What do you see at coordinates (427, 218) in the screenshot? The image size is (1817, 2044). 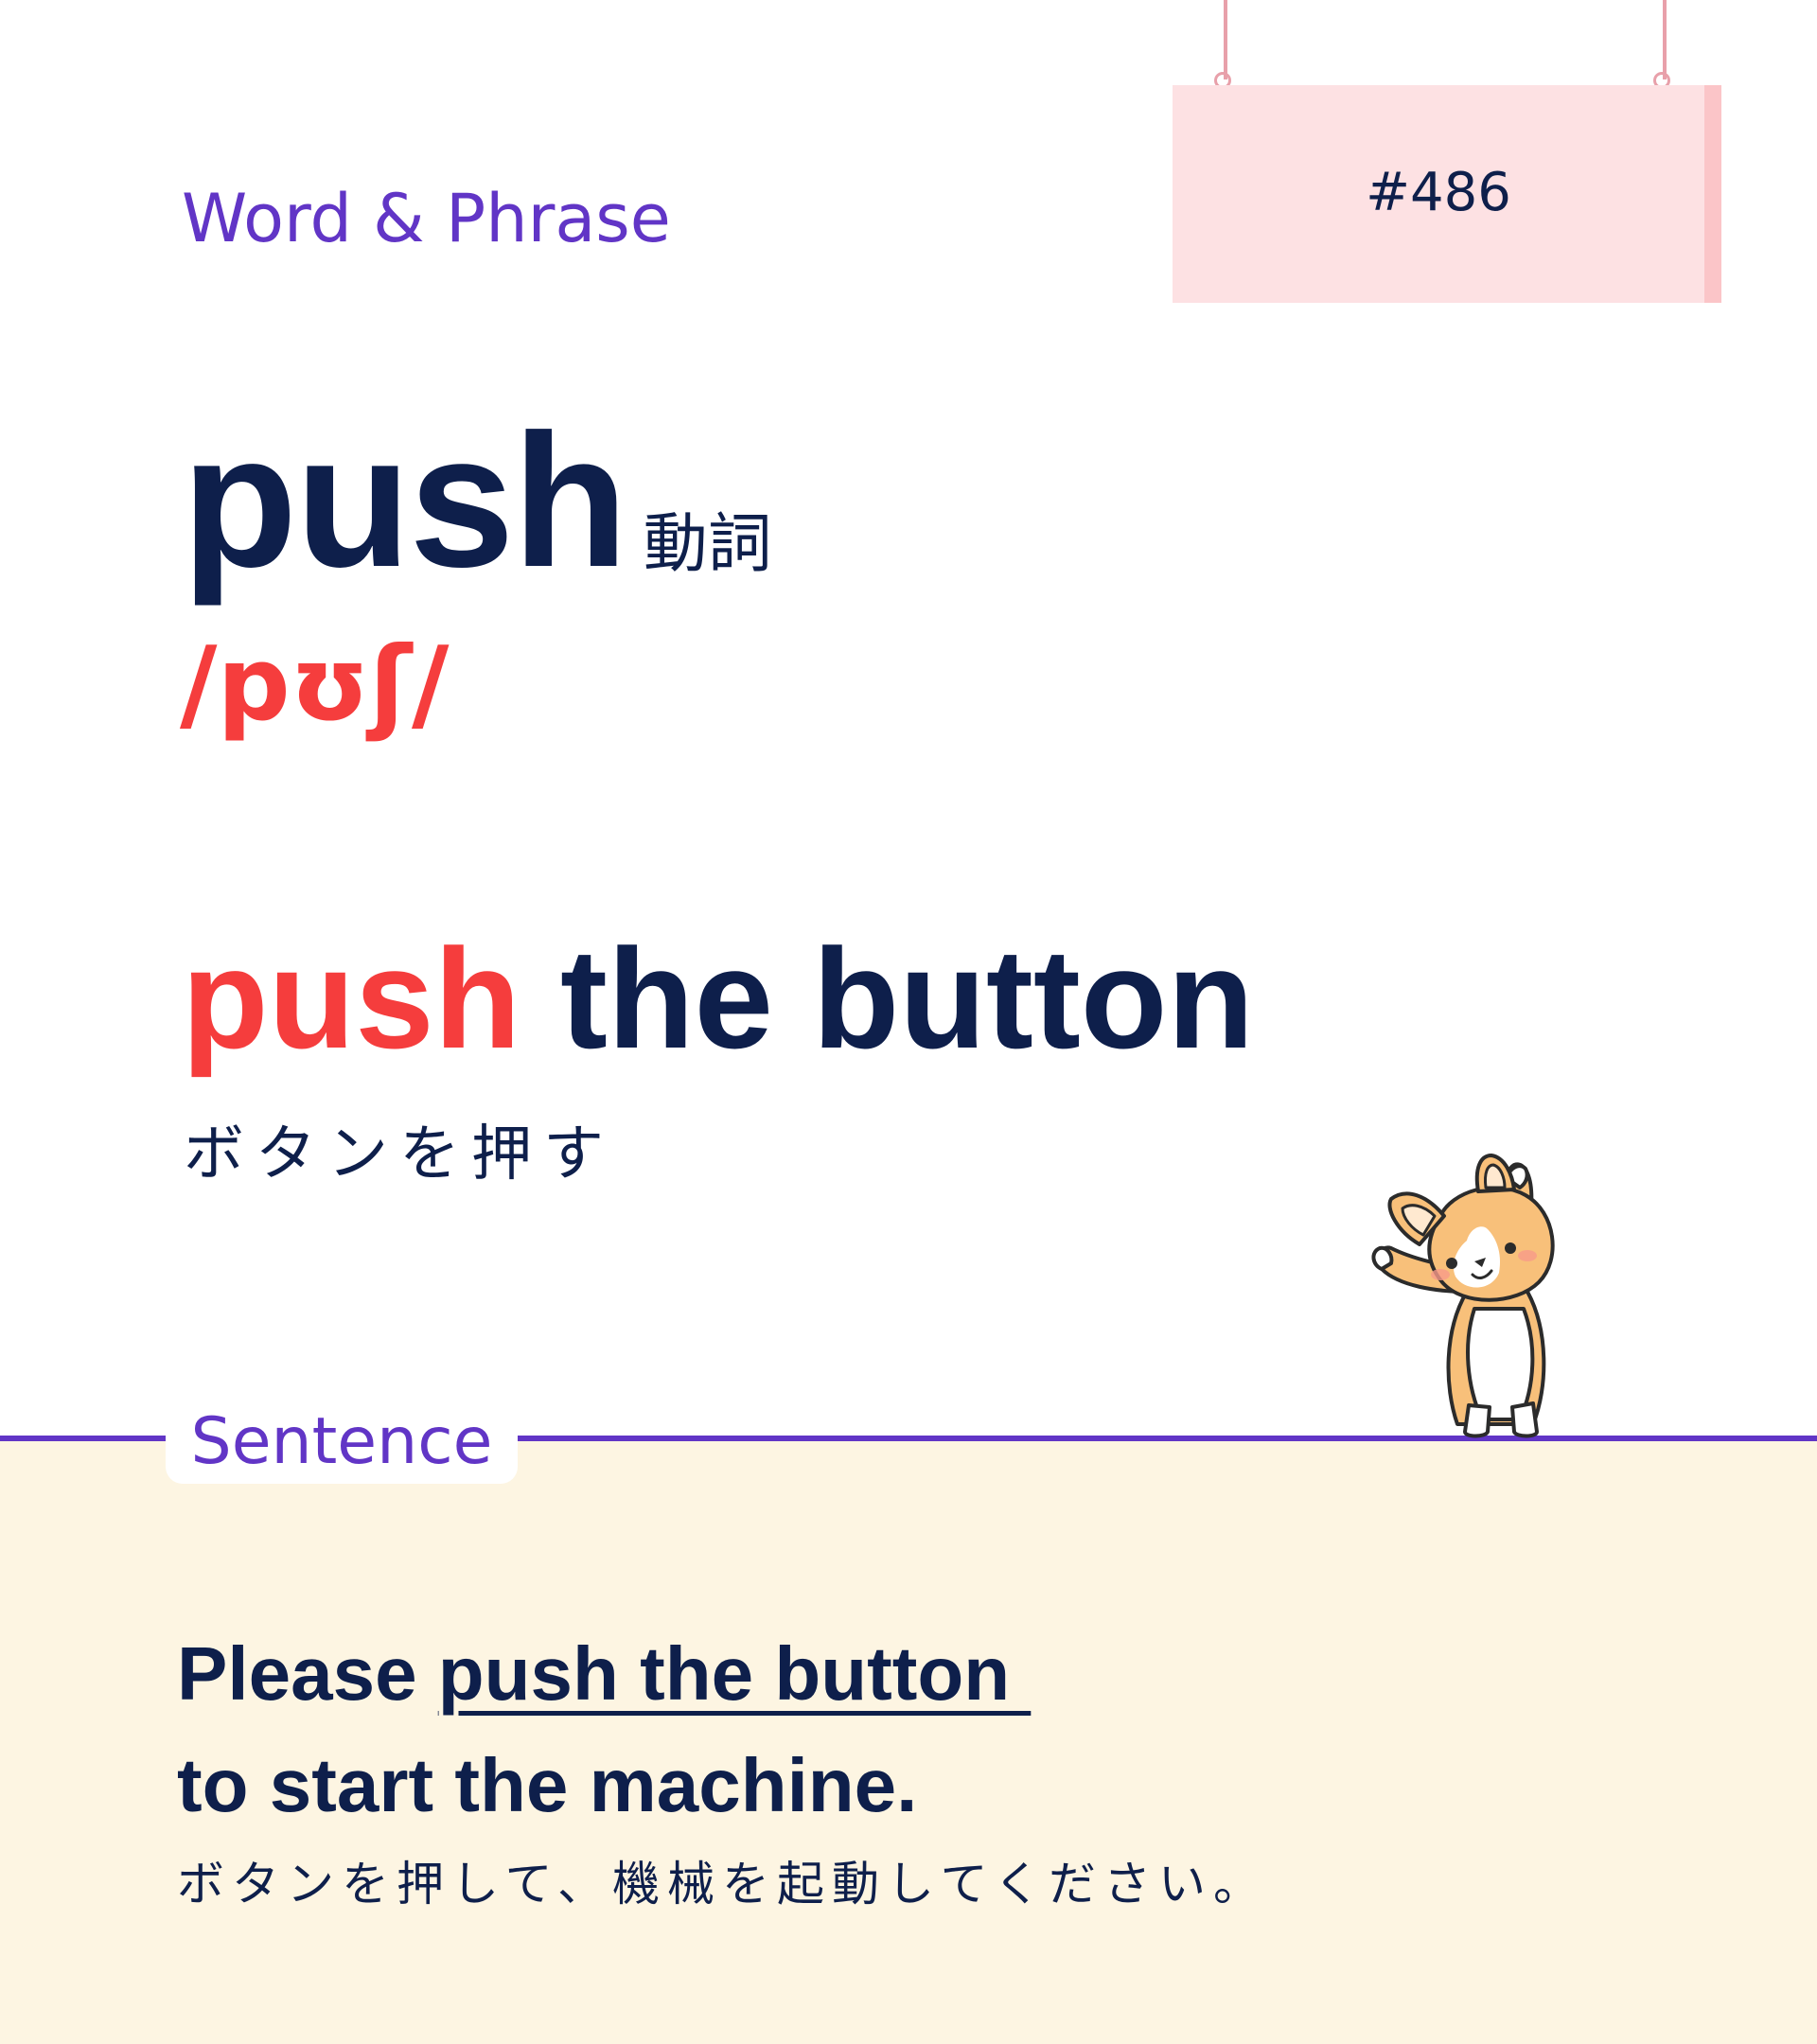 I see `category-label: Word & Phrase` at bounding box center [427, 218].